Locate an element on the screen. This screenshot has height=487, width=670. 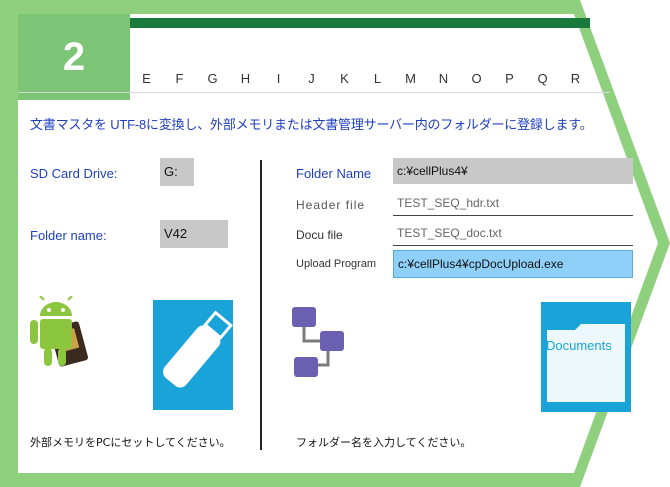
vertical-divider is located at coordinates (261, 305).